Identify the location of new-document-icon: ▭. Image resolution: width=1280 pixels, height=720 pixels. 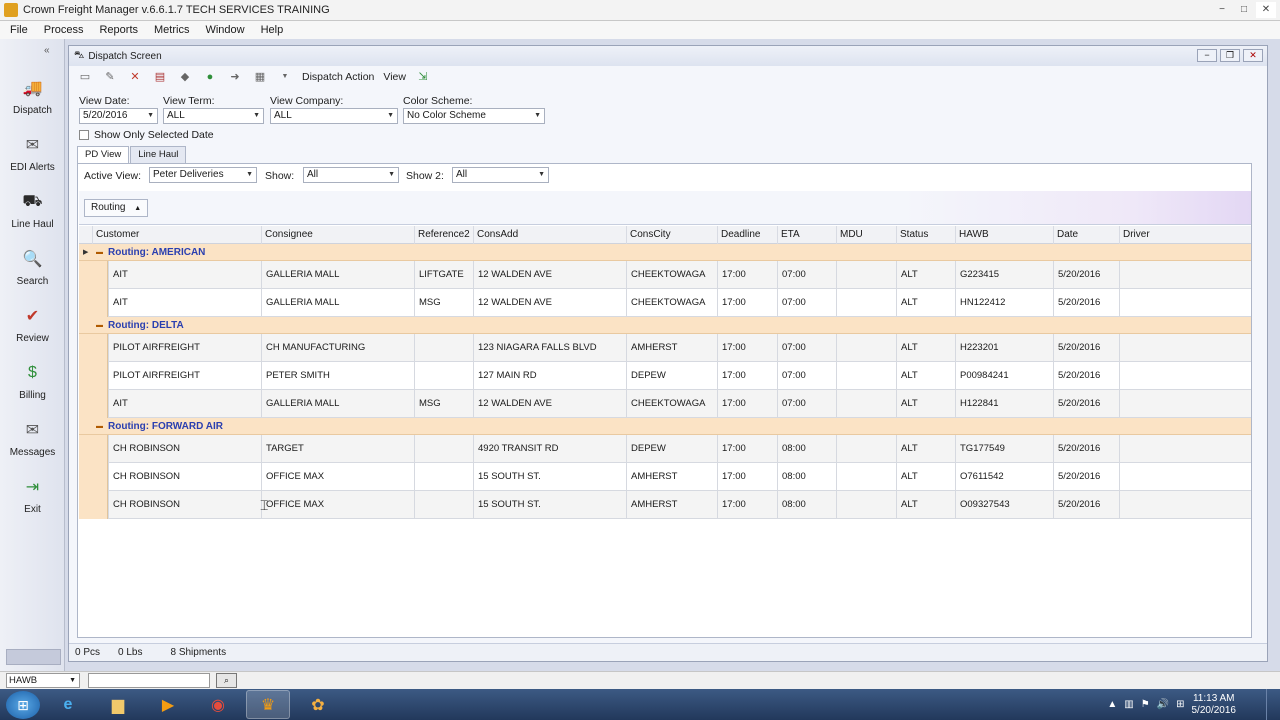
(85, 77).